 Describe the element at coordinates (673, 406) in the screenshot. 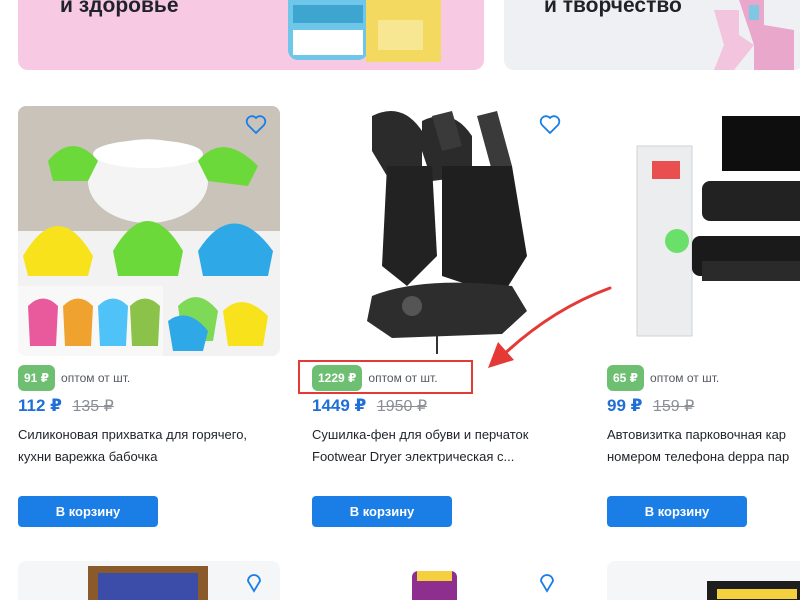

I see `old-price: 159 ₽` at that location.